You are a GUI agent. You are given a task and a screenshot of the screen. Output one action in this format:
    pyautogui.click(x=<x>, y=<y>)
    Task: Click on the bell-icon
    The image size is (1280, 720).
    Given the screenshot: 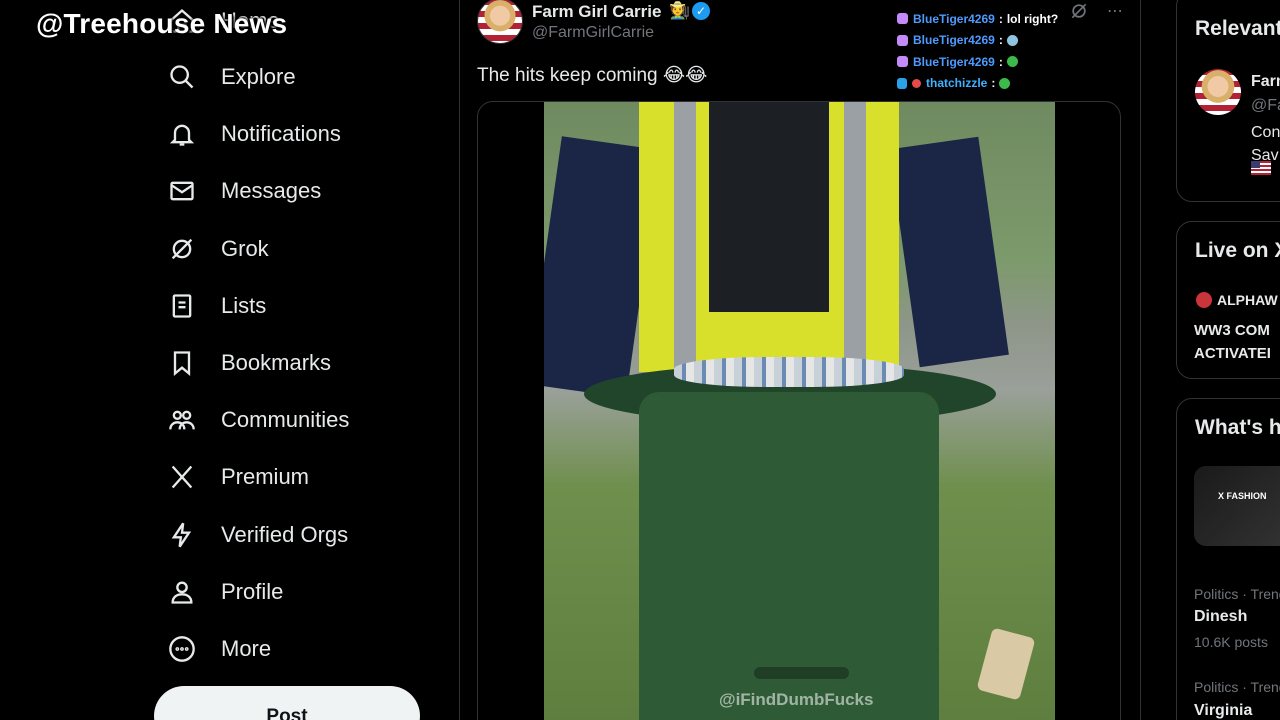 What is the action you would take?
    pyautogui.click(x=182, y=134)
    